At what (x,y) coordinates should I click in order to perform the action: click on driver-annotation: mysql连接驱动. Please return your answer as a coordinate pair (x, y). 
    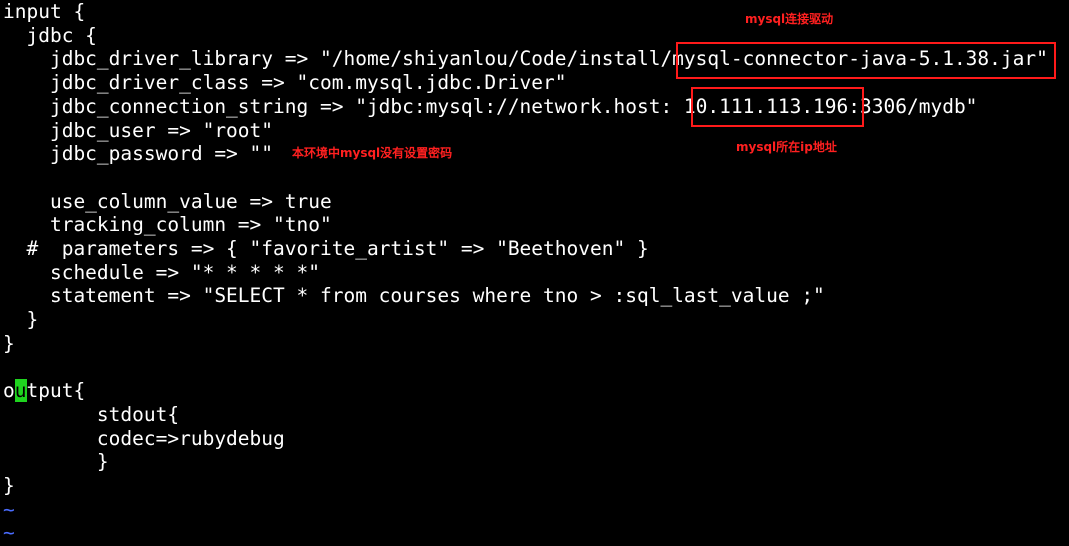
    Looking at the image, I should click on (789, 19).